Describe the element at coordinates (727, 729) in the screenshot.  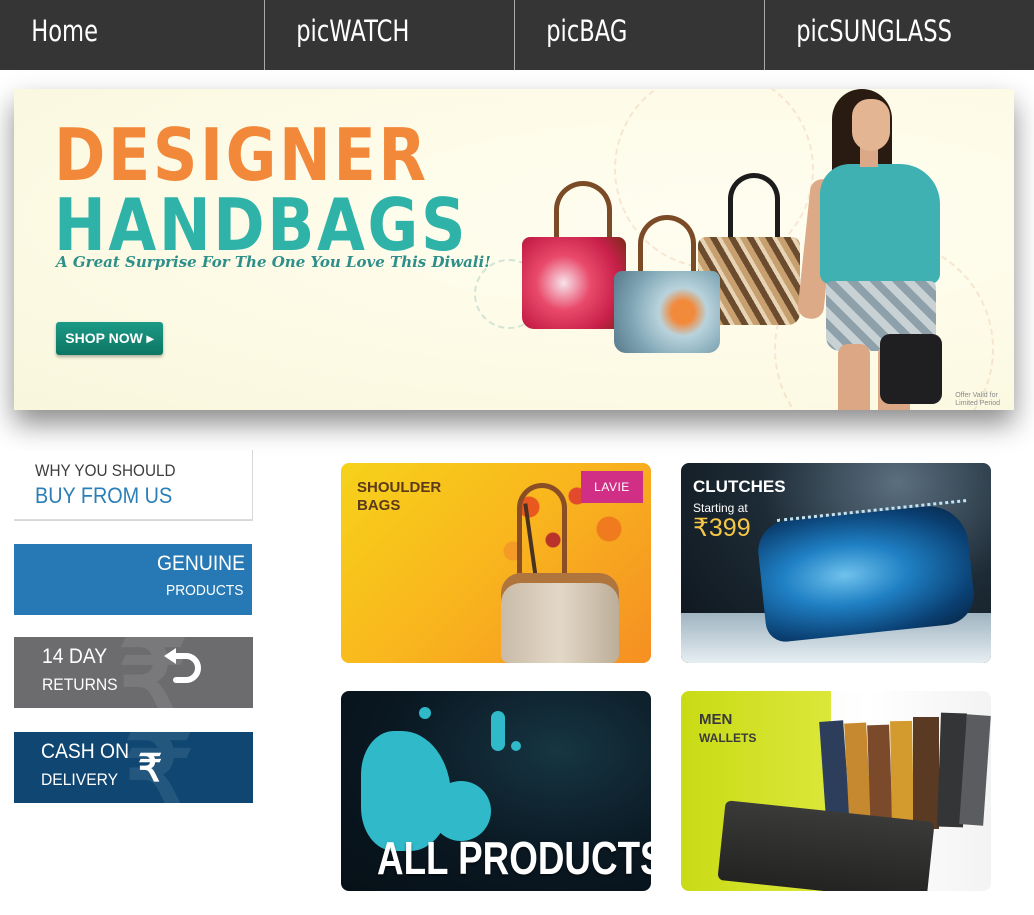
I see `tile-wallets-title: MEN WALLETS` at that location.